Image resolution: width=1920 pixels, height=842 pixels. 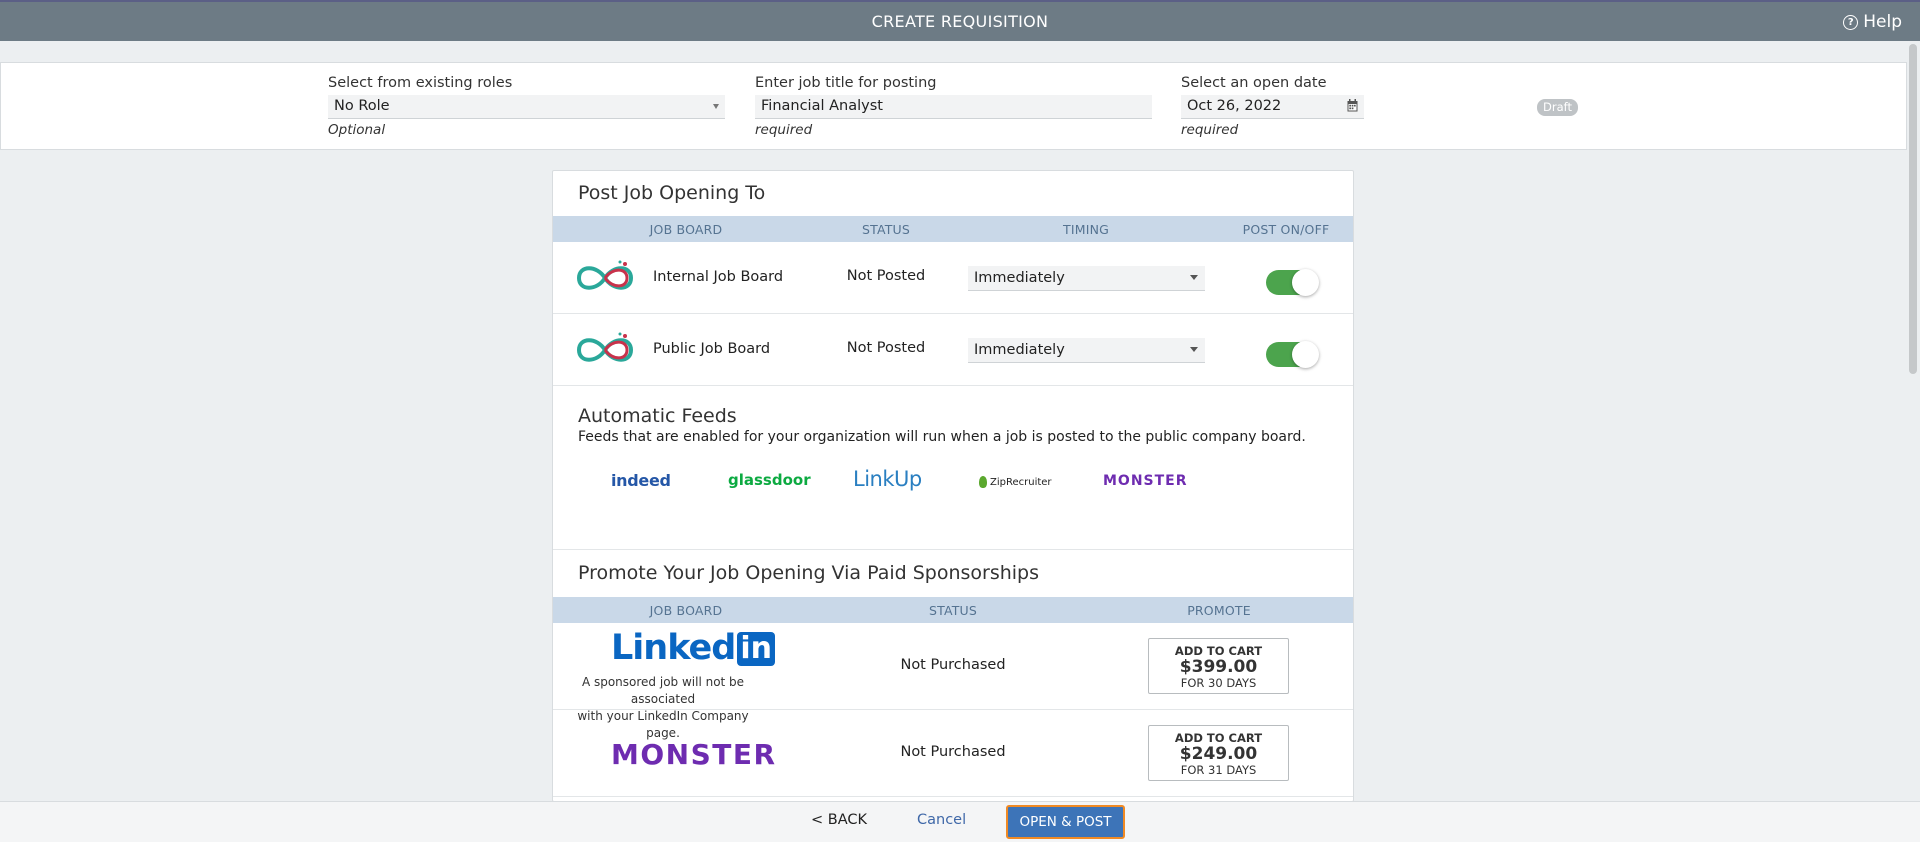 I want to click on post-table-header: JOB BOARD STATUS TIMING POST ON/OFF, so click(x=953, y=229).